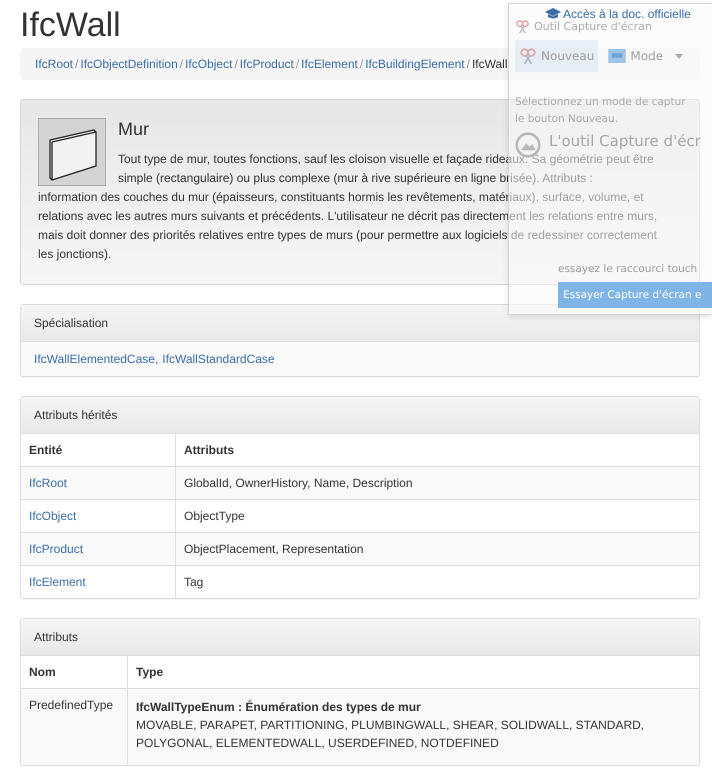 The width and height of the screenshot is (712, 768). I want to click on promo-text: essayez le raccourci touch, so click(628, 269).